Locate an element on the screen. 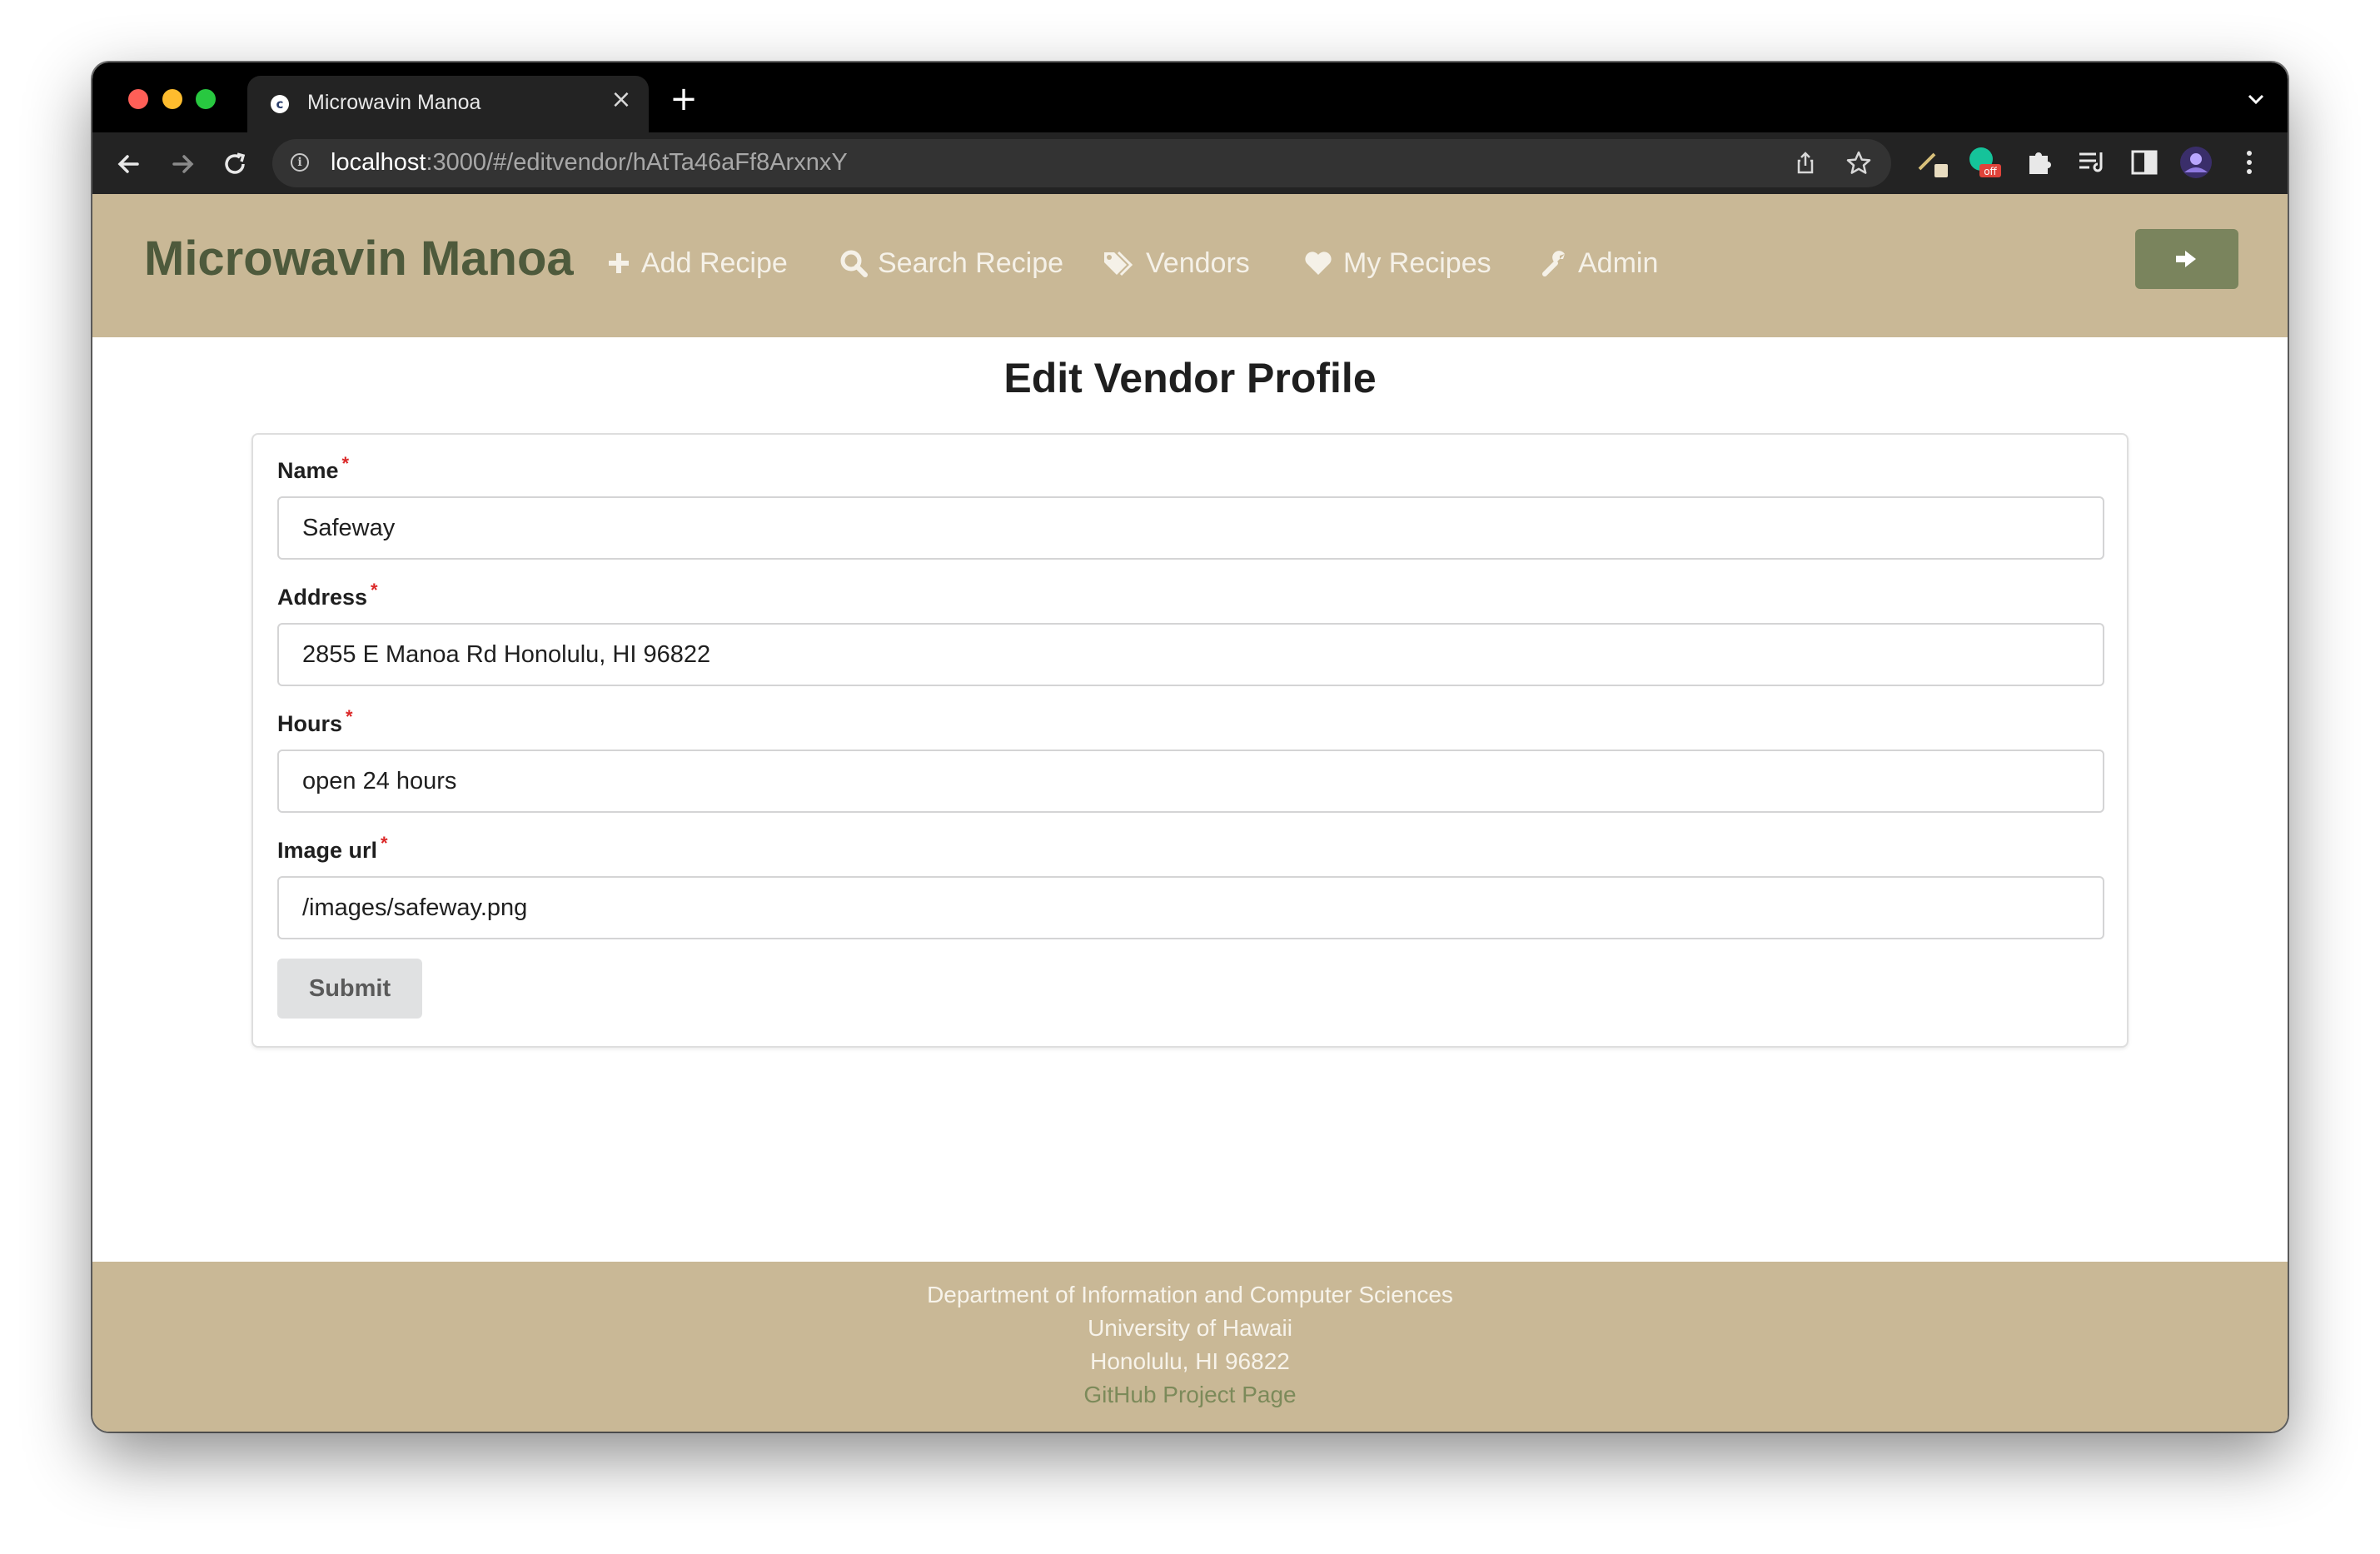 This screenshot has height=1554, width=2380. search-icon is located at coordinates (854, 263).